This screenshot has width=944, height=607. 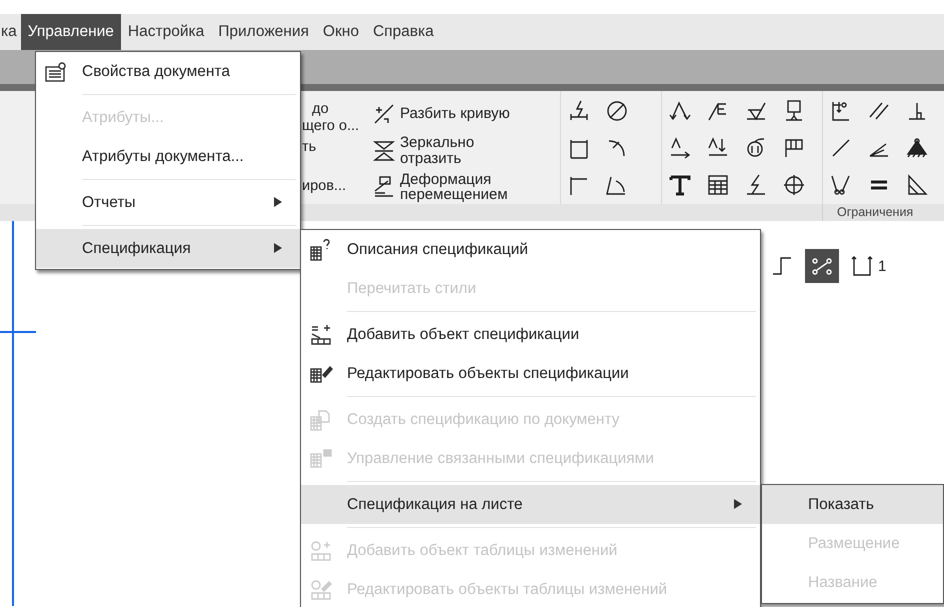 What do you see at coordinates (466, 187) in the screenshot?
I see `move-deform-button: Деформация перемещением` at bounding box center [466, 187].